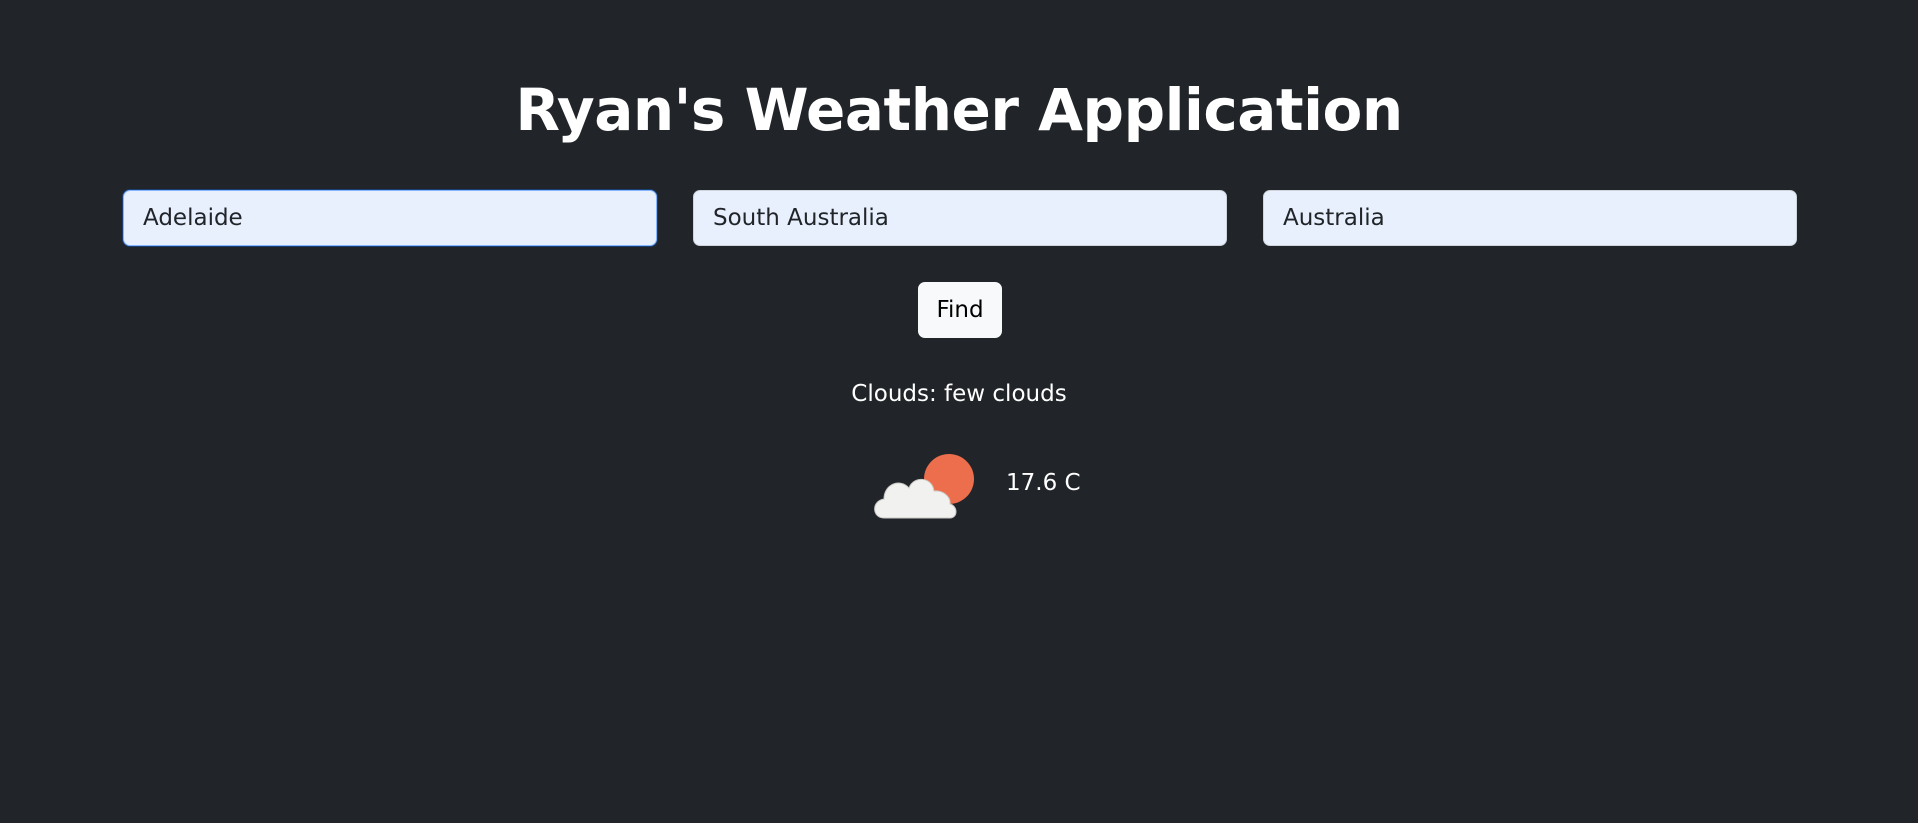  What do you see at coordinates (1043, 483) in the screenshot?
I see `temperature-value: 17.6 C` at bounding box center [1043, 483].